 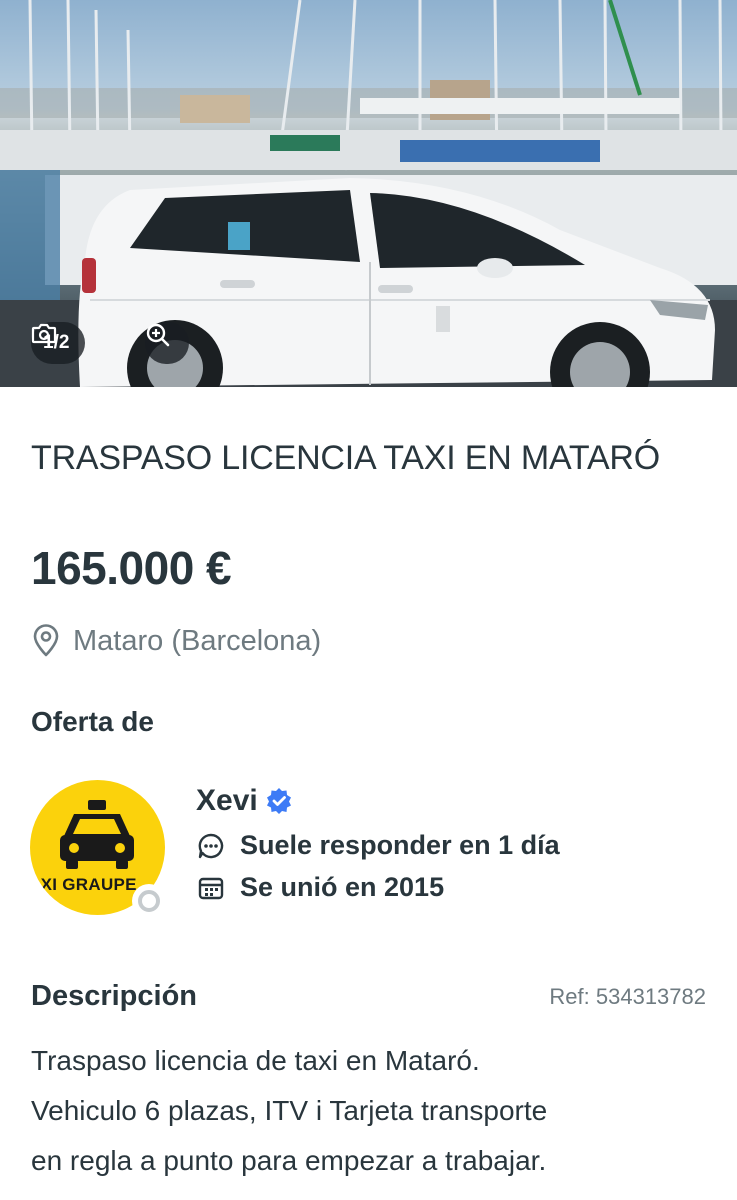 What do you see at coordinates (342, 887) in the screenshot?
I see `joined-date-label: Se unió en 2015` at bounding box center [342, 887].